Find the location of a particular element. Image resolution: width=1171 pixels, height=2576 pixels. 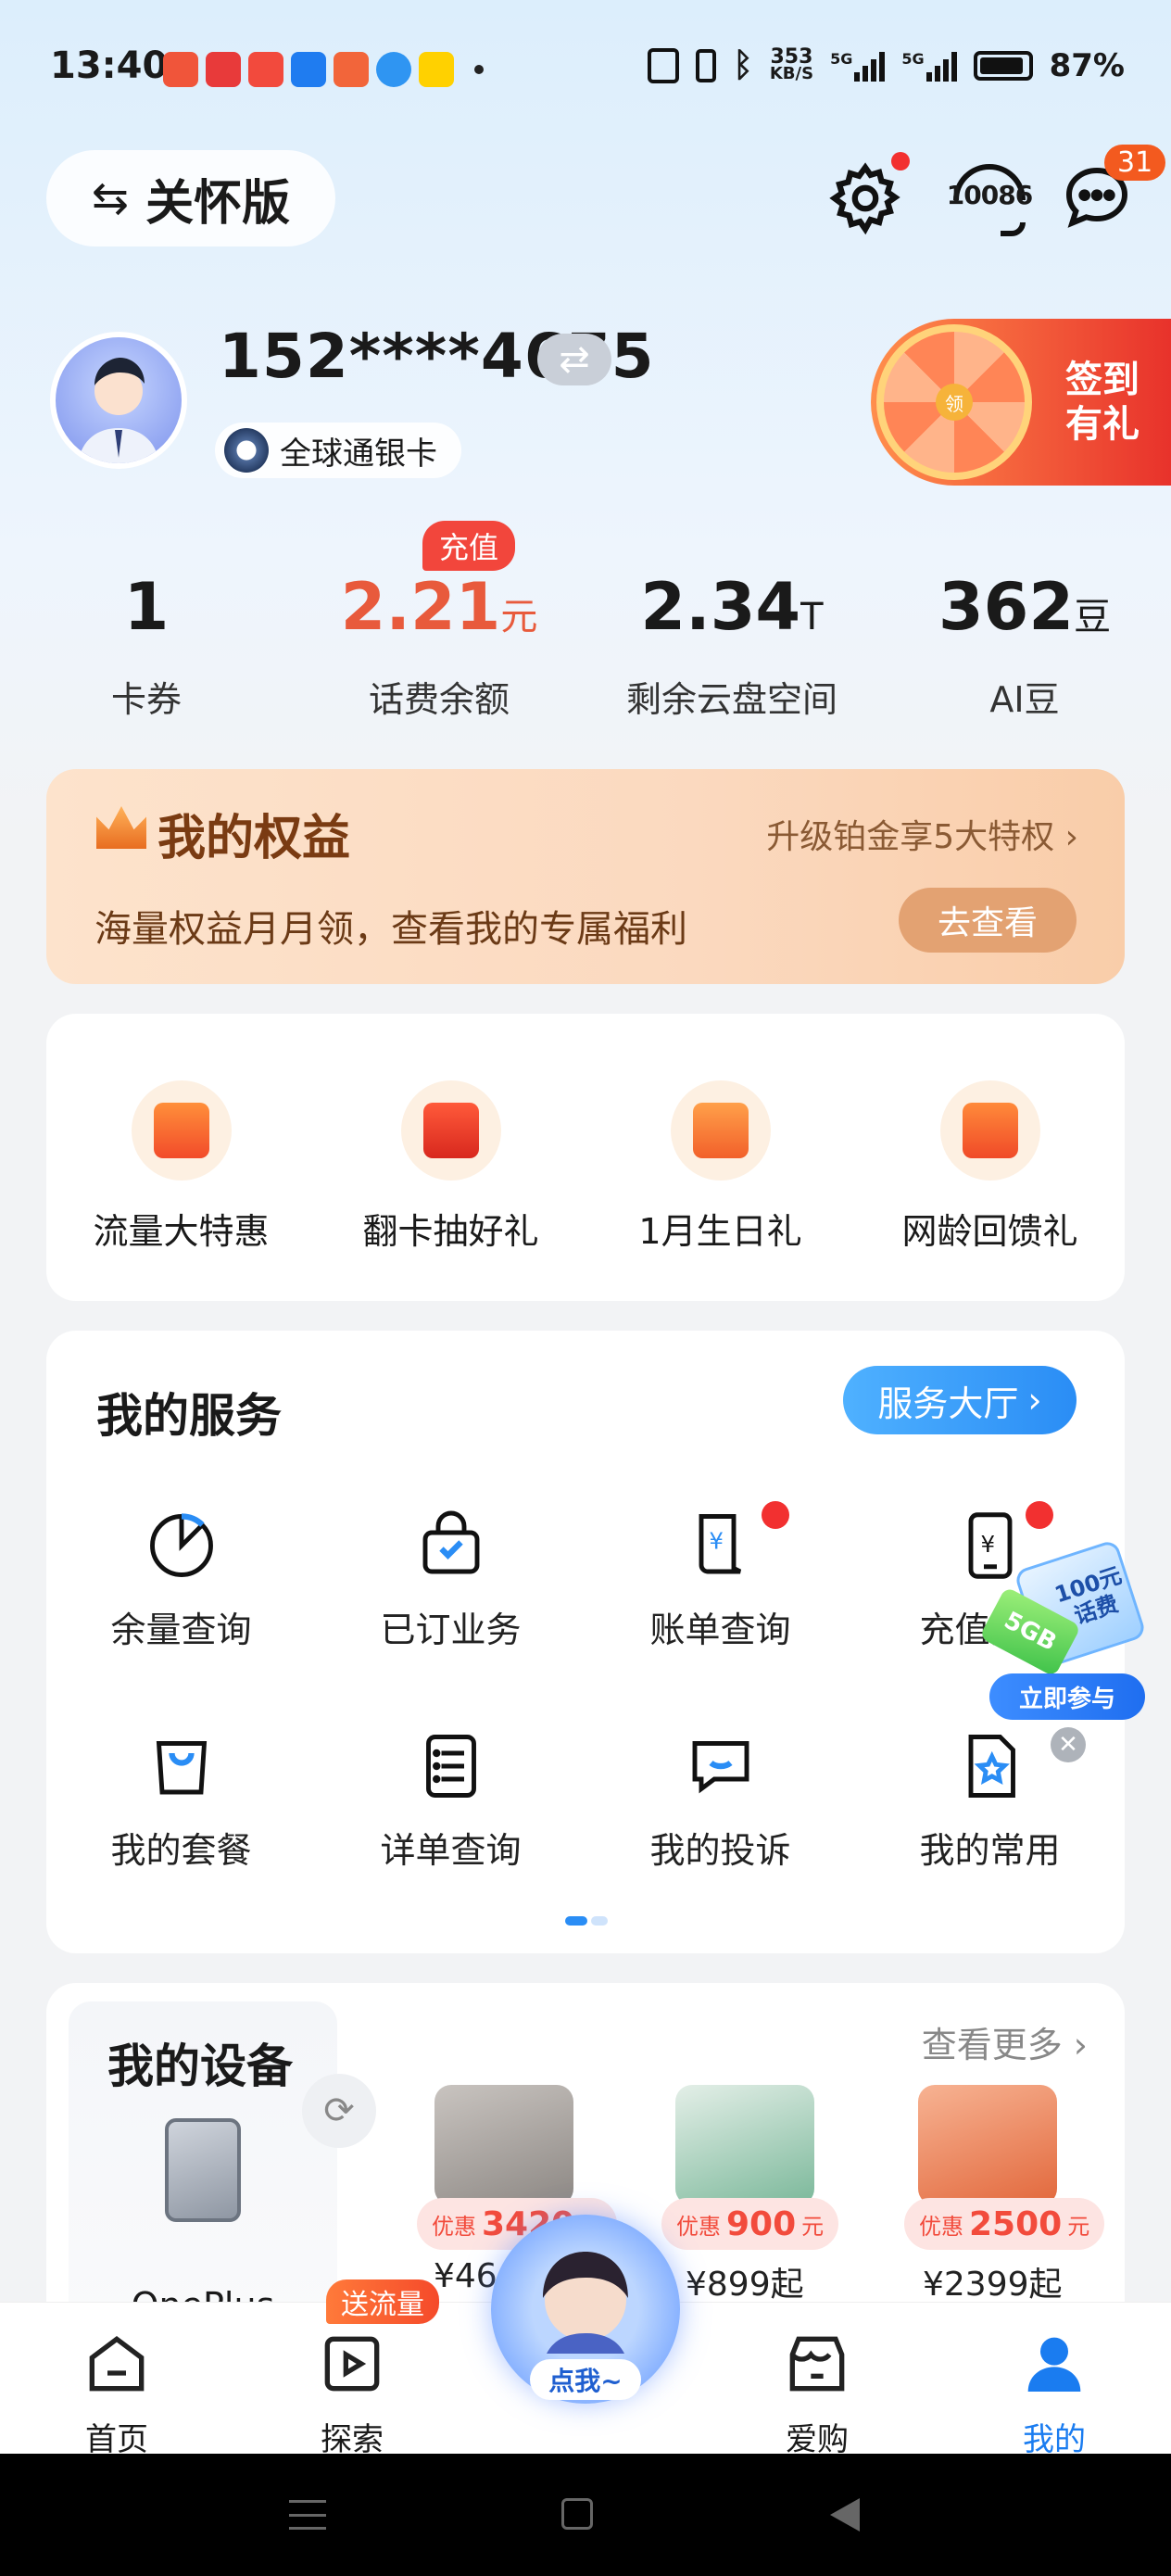

bag-check-icon is located at coordinates (451, 1542).